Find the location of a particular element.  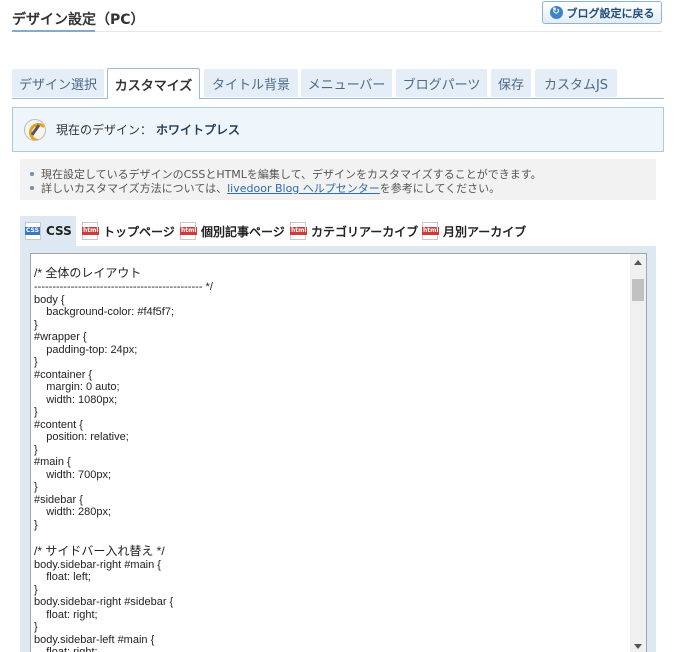

tab-save: 保存 is located at coordinates (511, 83).